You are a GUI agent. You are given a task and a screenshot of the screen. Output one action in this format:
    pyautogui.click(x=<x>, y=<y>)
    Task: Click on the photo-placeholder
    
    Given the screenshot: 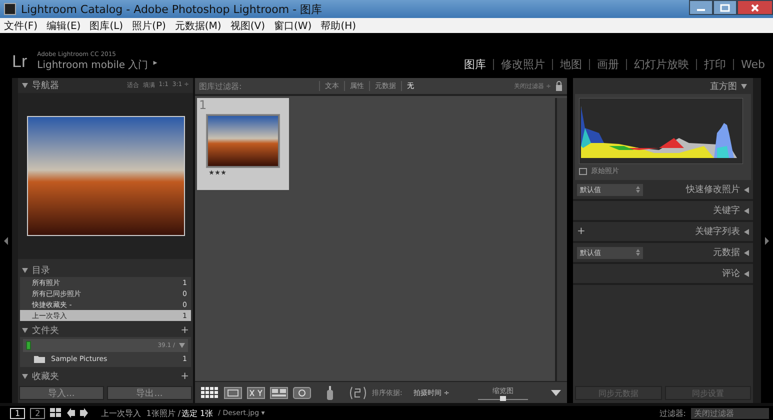 What is the action you would take?
    pyautogui.click(x=243, y=141)
    